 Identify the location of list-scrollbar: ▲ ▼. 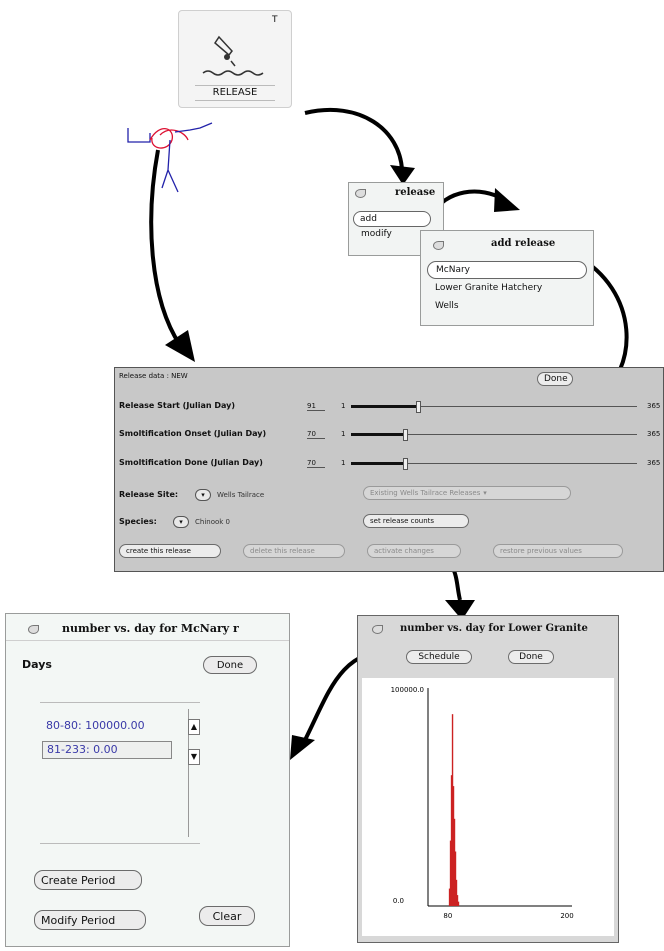
(194, 773).